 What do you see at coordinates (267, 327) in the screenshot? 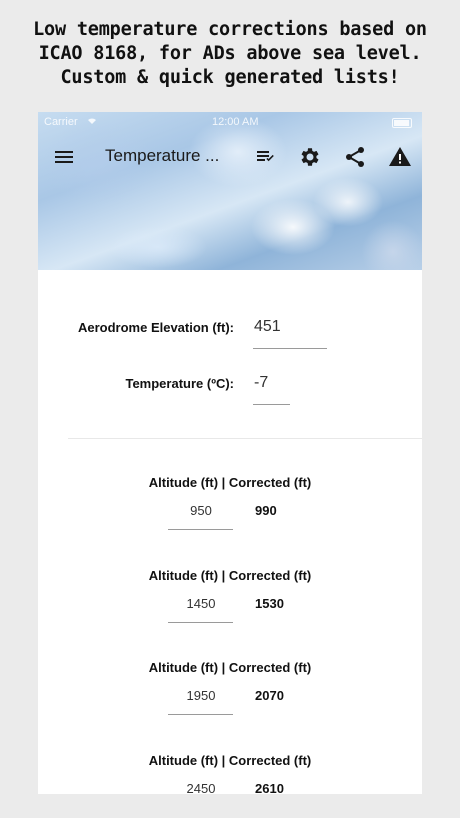
I see `elevation-input: 451` at bounding box center [267, 327].